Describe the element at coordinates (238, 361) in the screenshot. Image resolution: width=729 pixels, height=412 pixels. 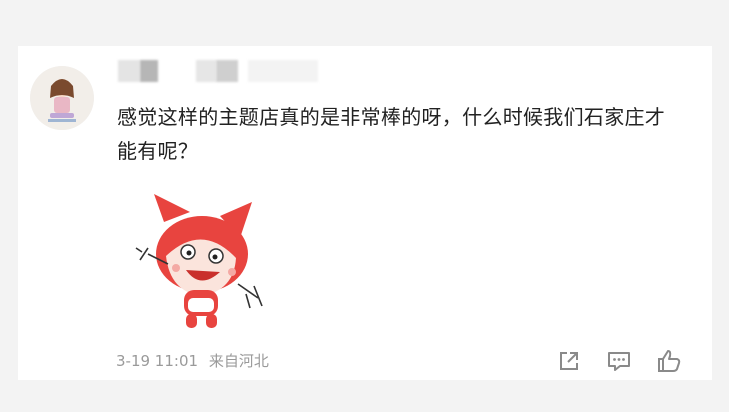
I see `comment-location: 来自河北` at that location.